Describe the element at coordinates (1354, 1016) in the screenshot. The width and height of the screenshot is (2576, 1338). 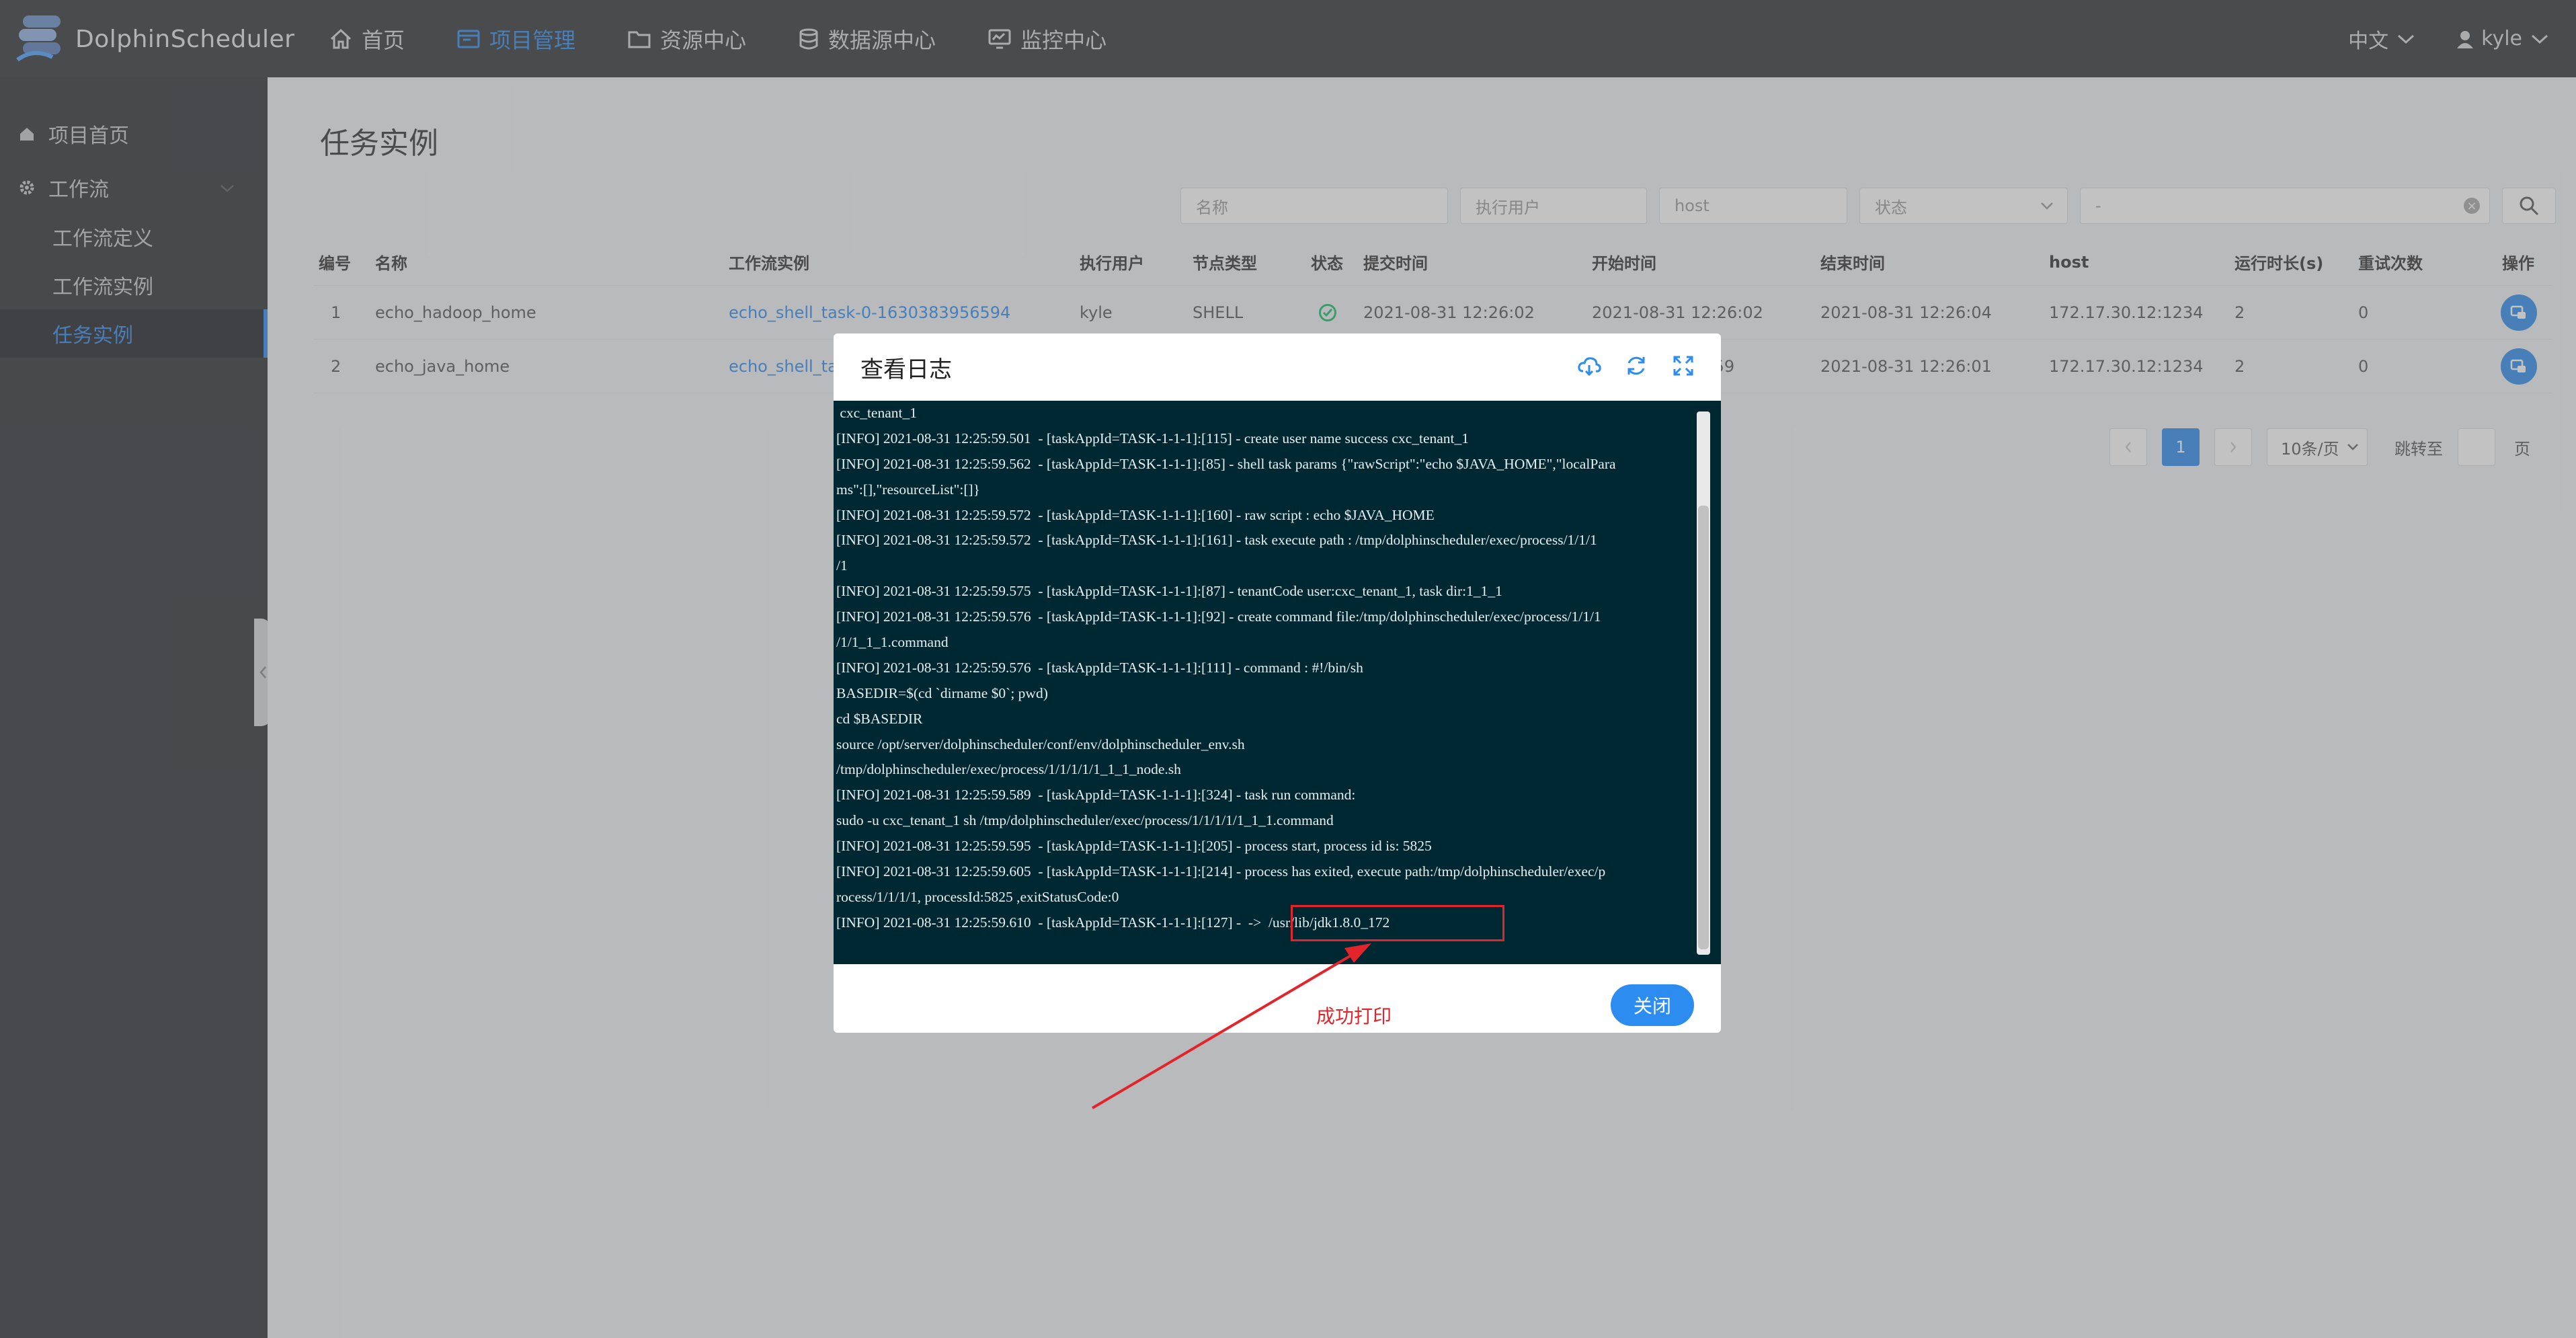
I see `annotation-text: 成功打印` at that location.